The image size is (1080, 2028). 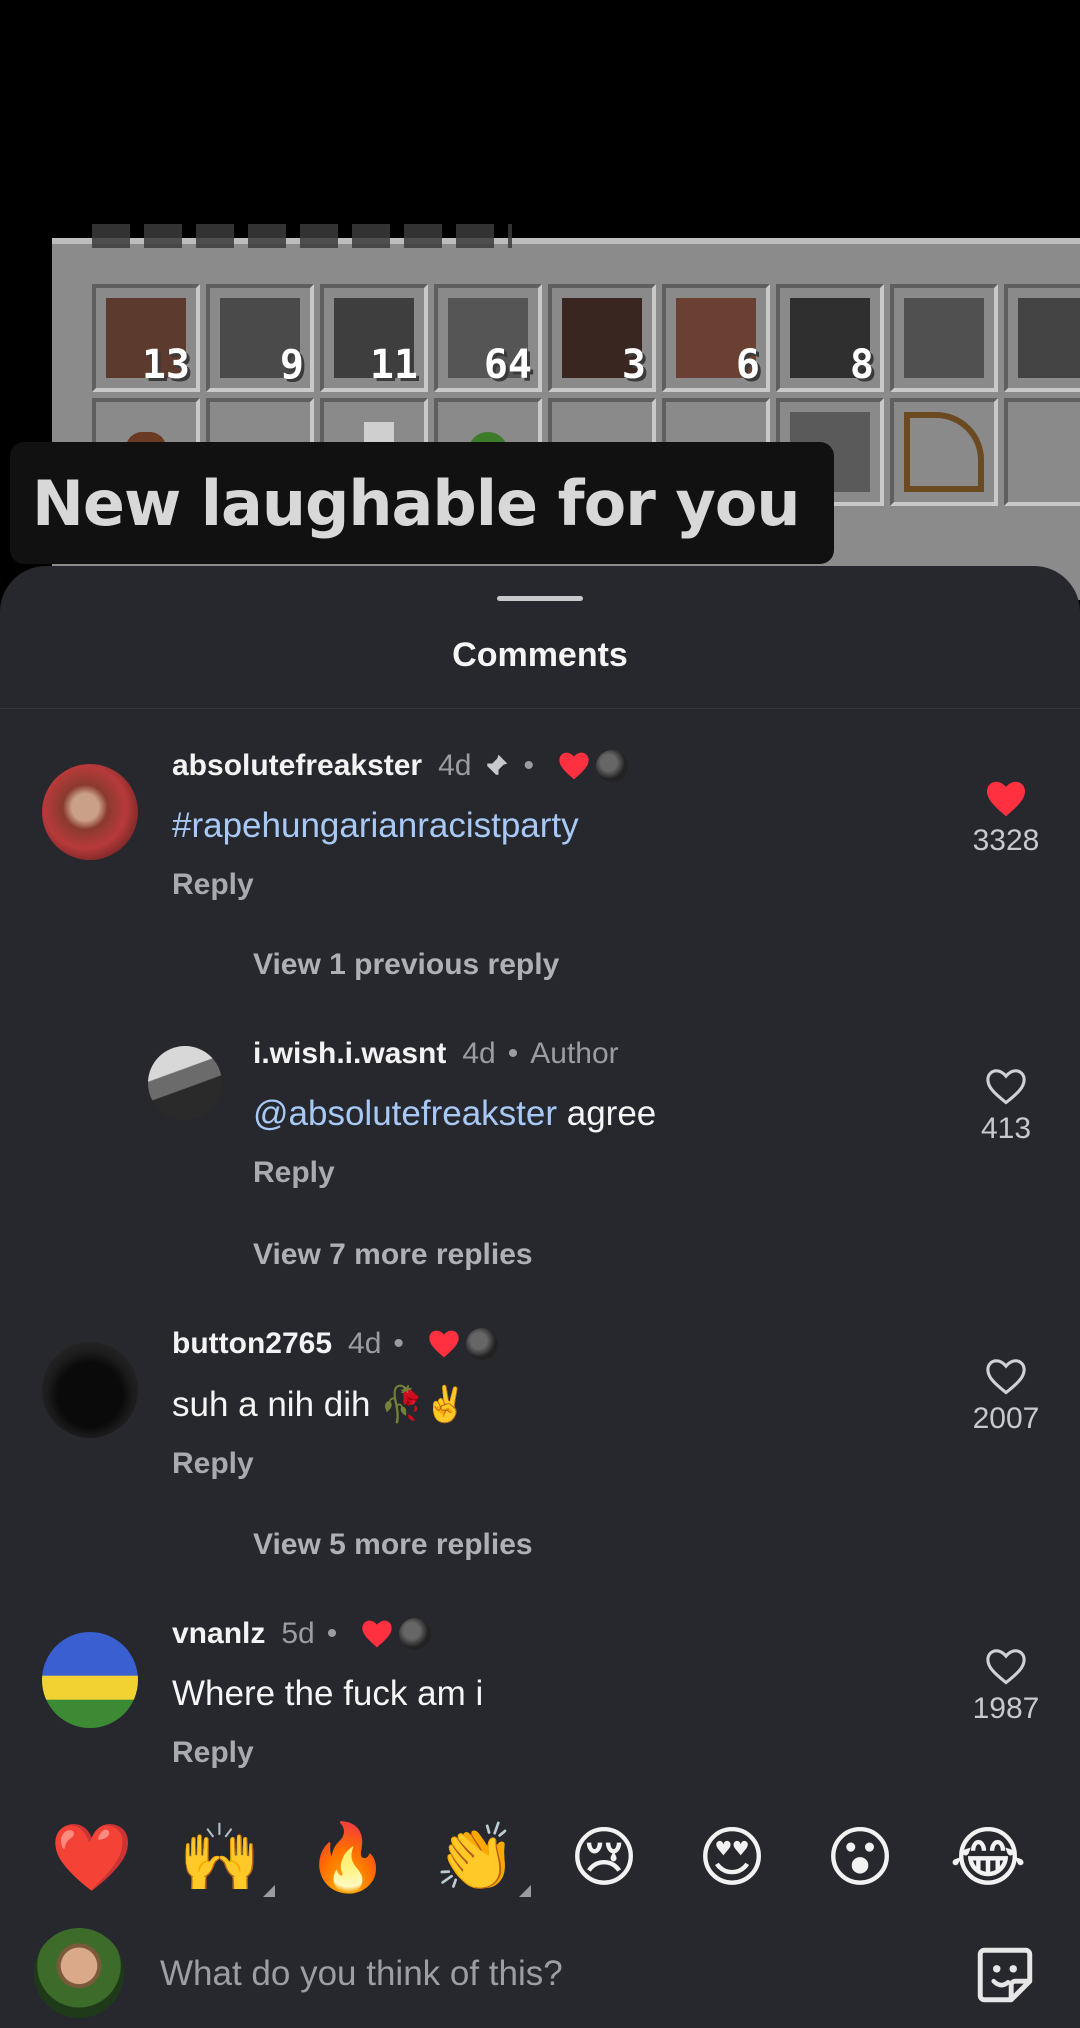 I want to click on heart-emoji-icon: ❤️, so click(x=92, y=1857).